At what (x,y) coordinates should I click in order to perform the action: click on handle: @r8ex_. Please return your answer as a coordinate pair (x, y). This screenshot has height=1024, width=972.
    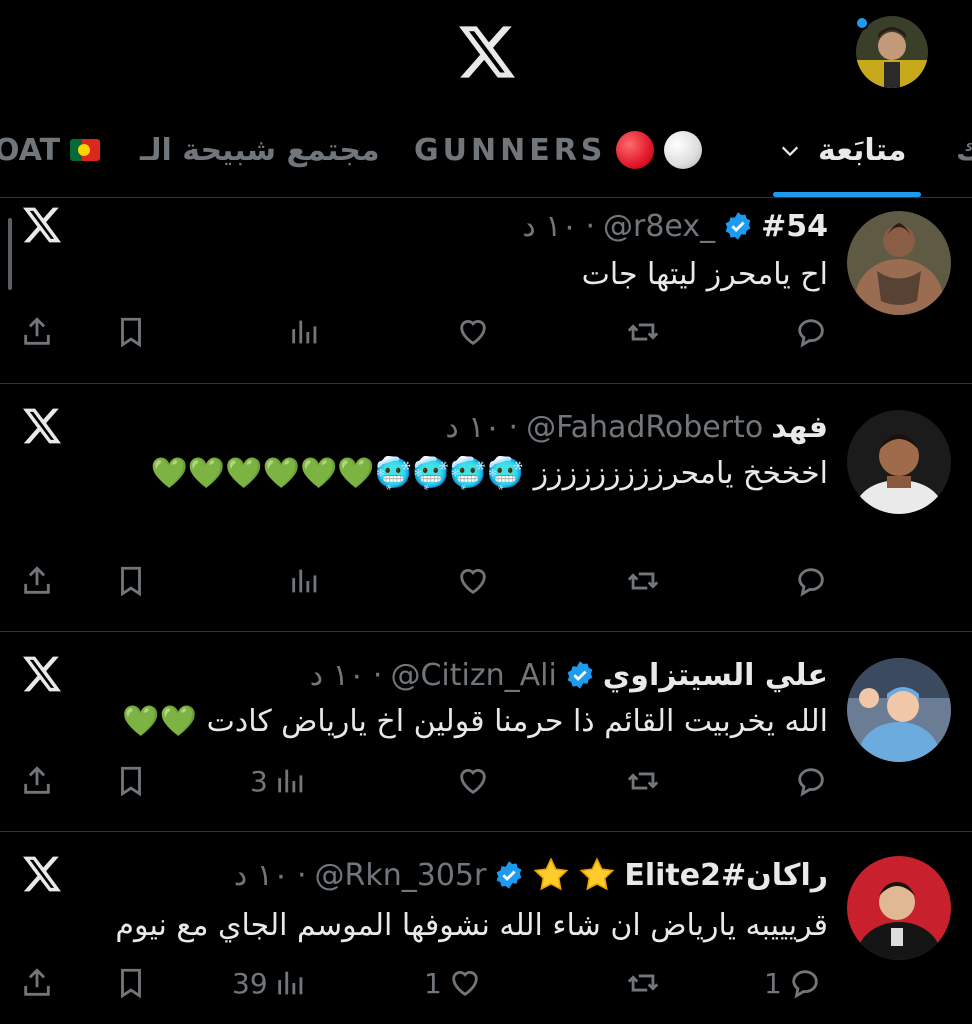
    Looking at the image, I should click on (659, 226).